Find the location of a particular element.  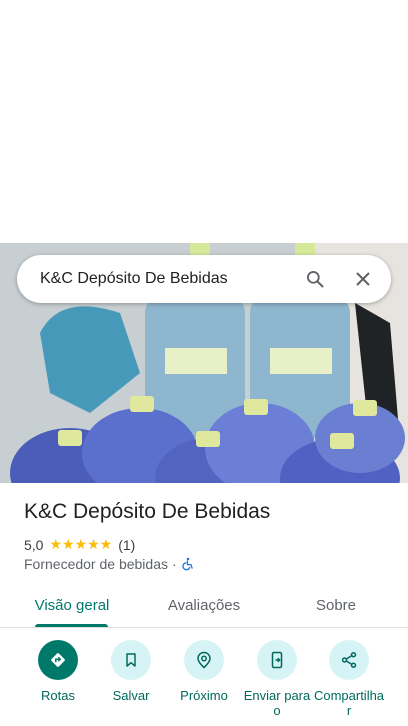

star-rating-icon: ★★★★★ is located at coordinates (81, 544).